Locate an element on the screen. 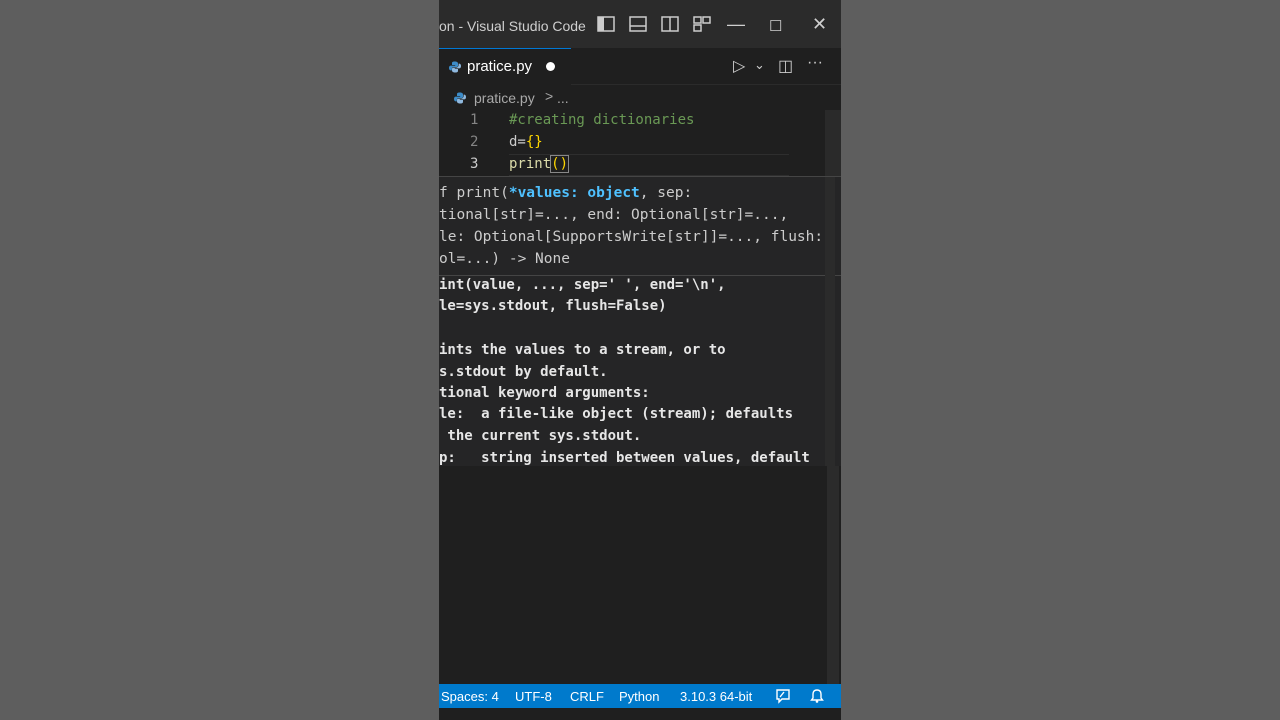 This screenshot has height=720, width=1280. code-line-1: 1 #creating dictionaries is located at coordinates (634, 121).